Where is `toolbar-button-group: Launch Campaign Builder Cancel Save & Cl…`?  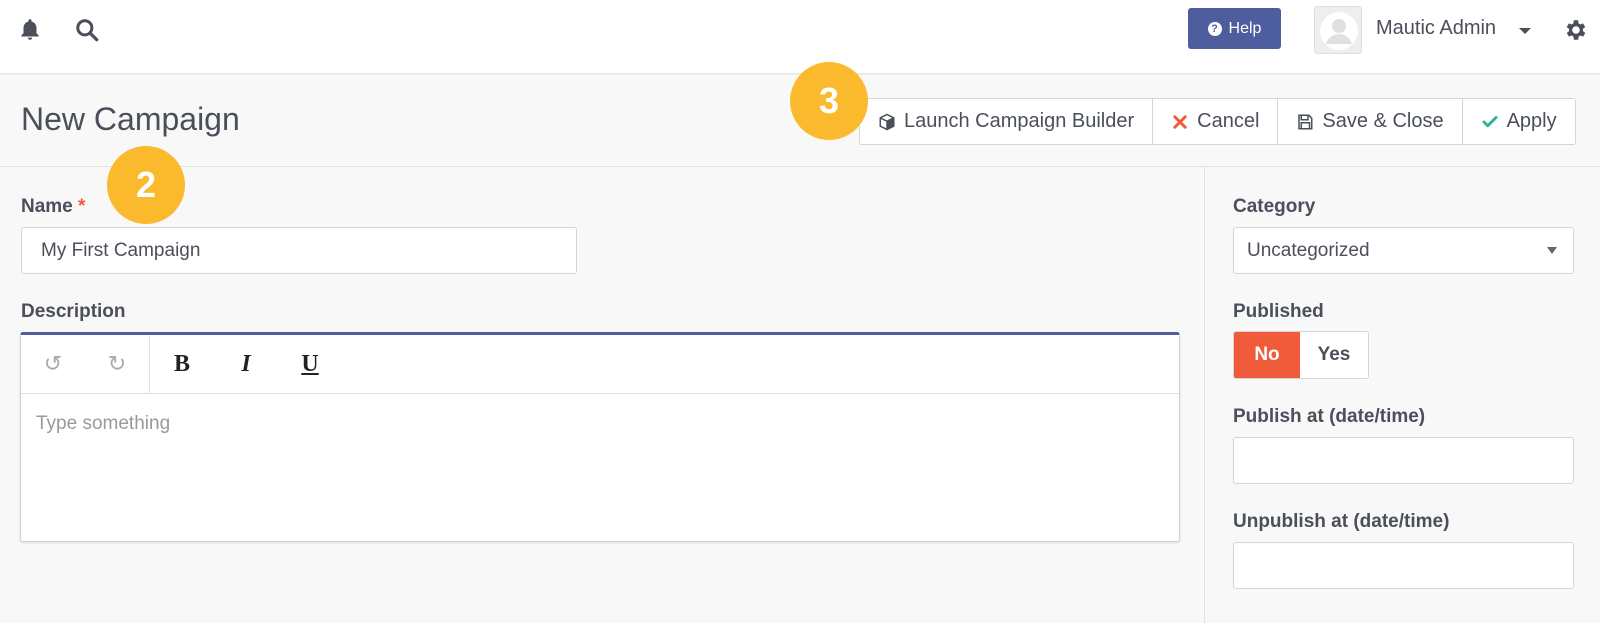 toolbar-button-group: Launch Campaign Builder Cancel Save & Cl… is located at coordinates (1217, 121).